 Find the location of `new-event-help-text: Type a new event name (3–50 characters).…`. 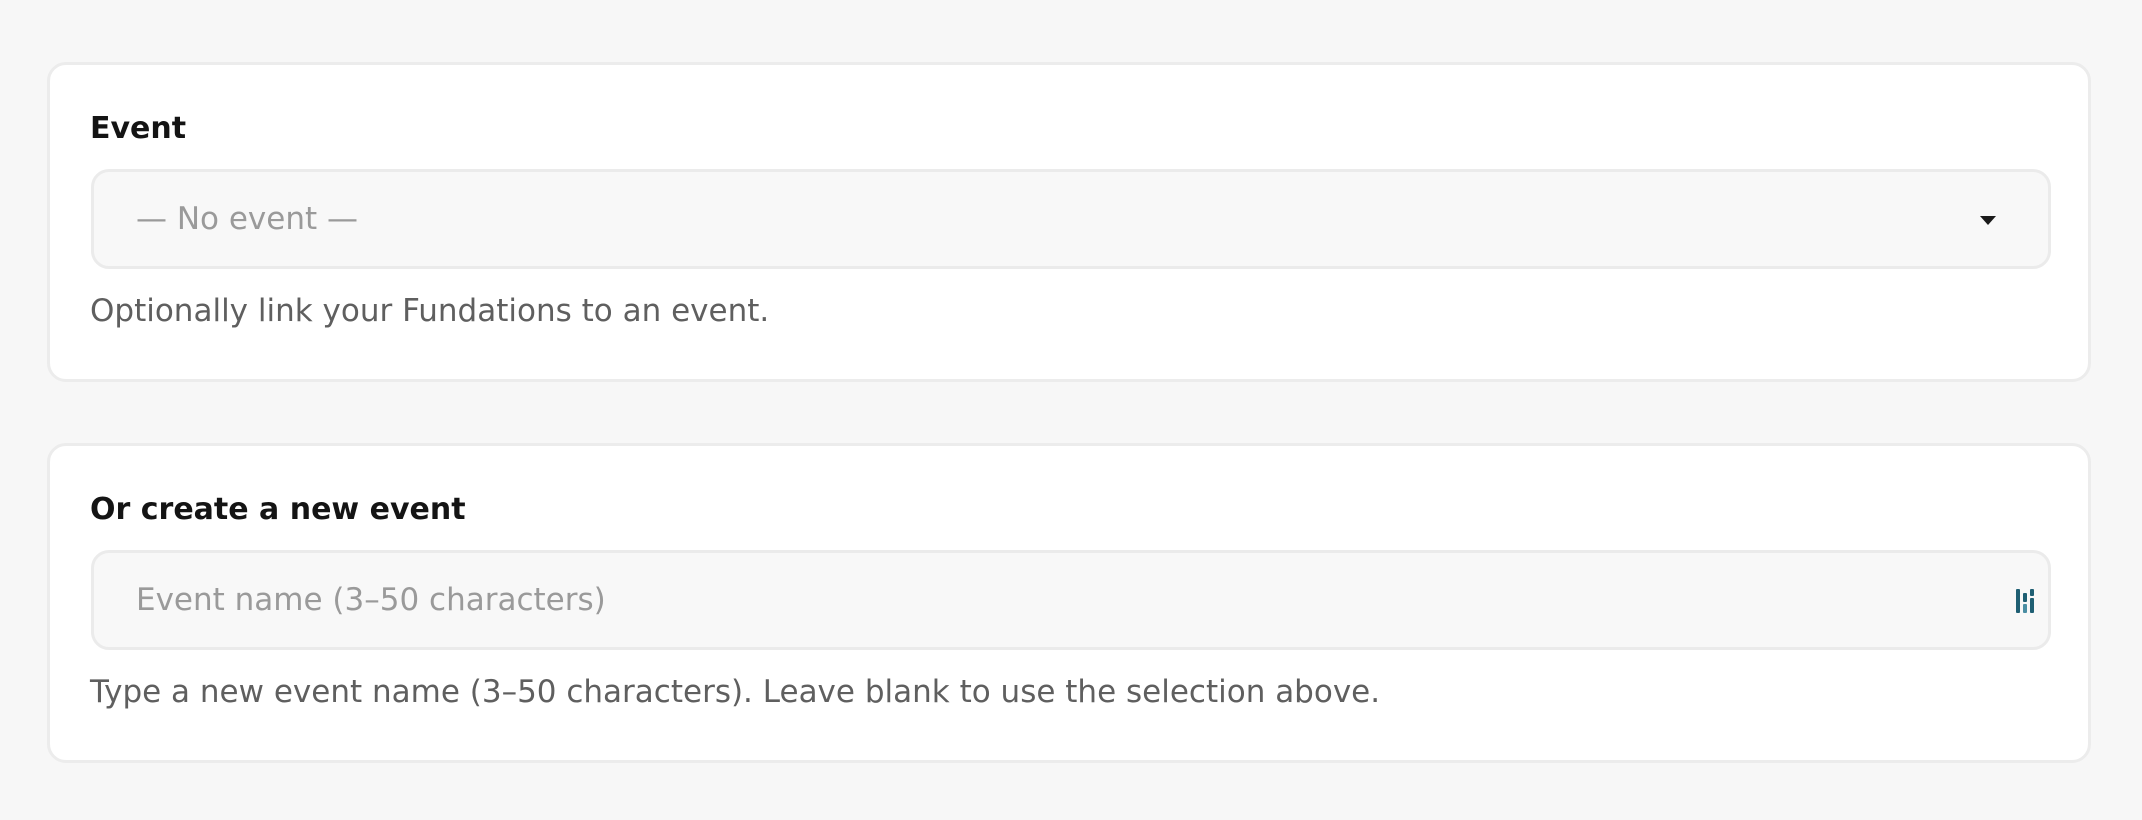

new-event-help-text: Type a new event name (3–50 characters).… is located at coordinates (735, 692).